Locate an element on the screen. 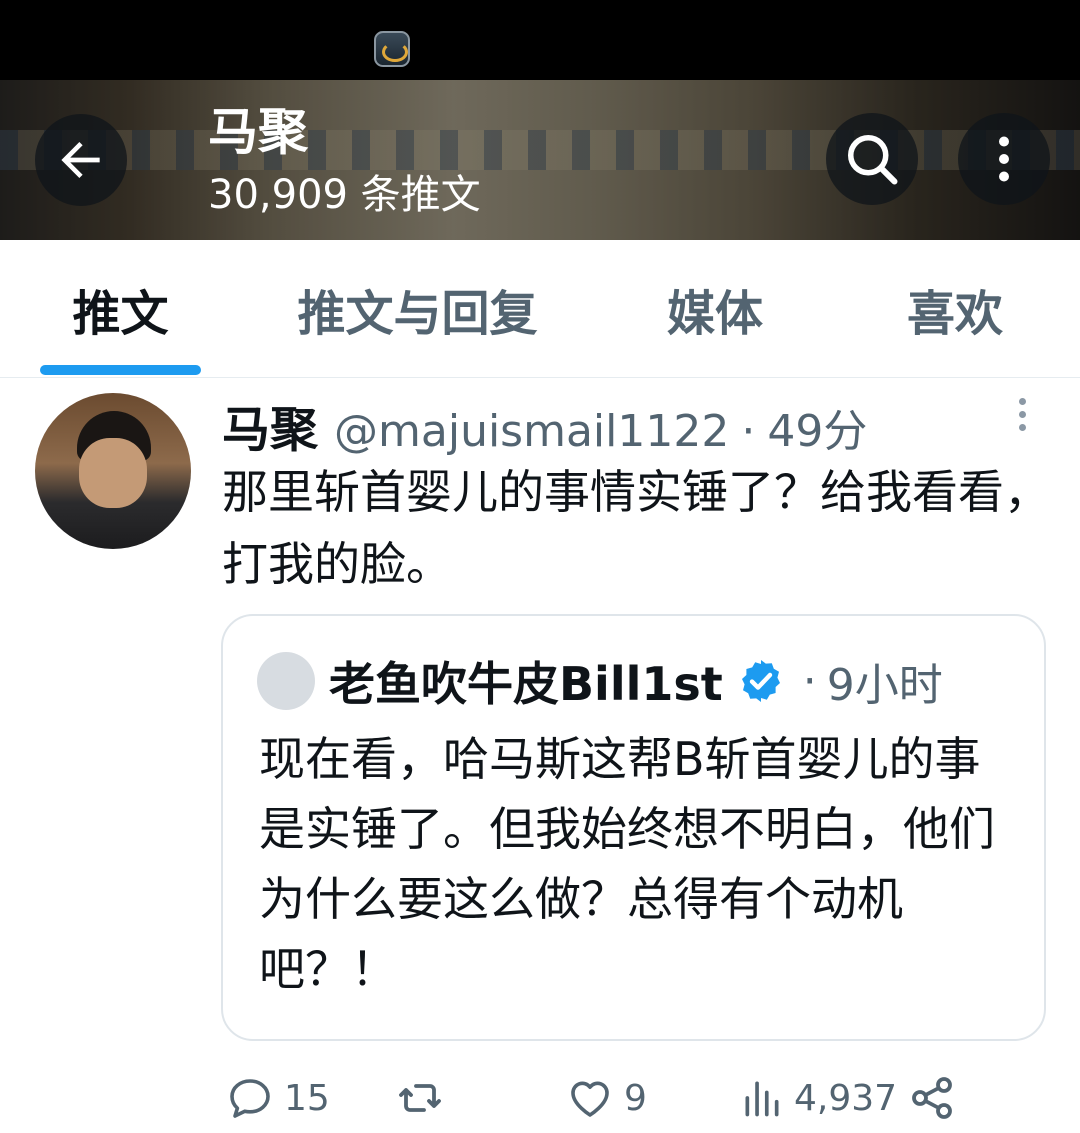 This screenshot has height=1133, width=1080. tweet-count: 30,909 条推文 is located at coordinates (344, 195).